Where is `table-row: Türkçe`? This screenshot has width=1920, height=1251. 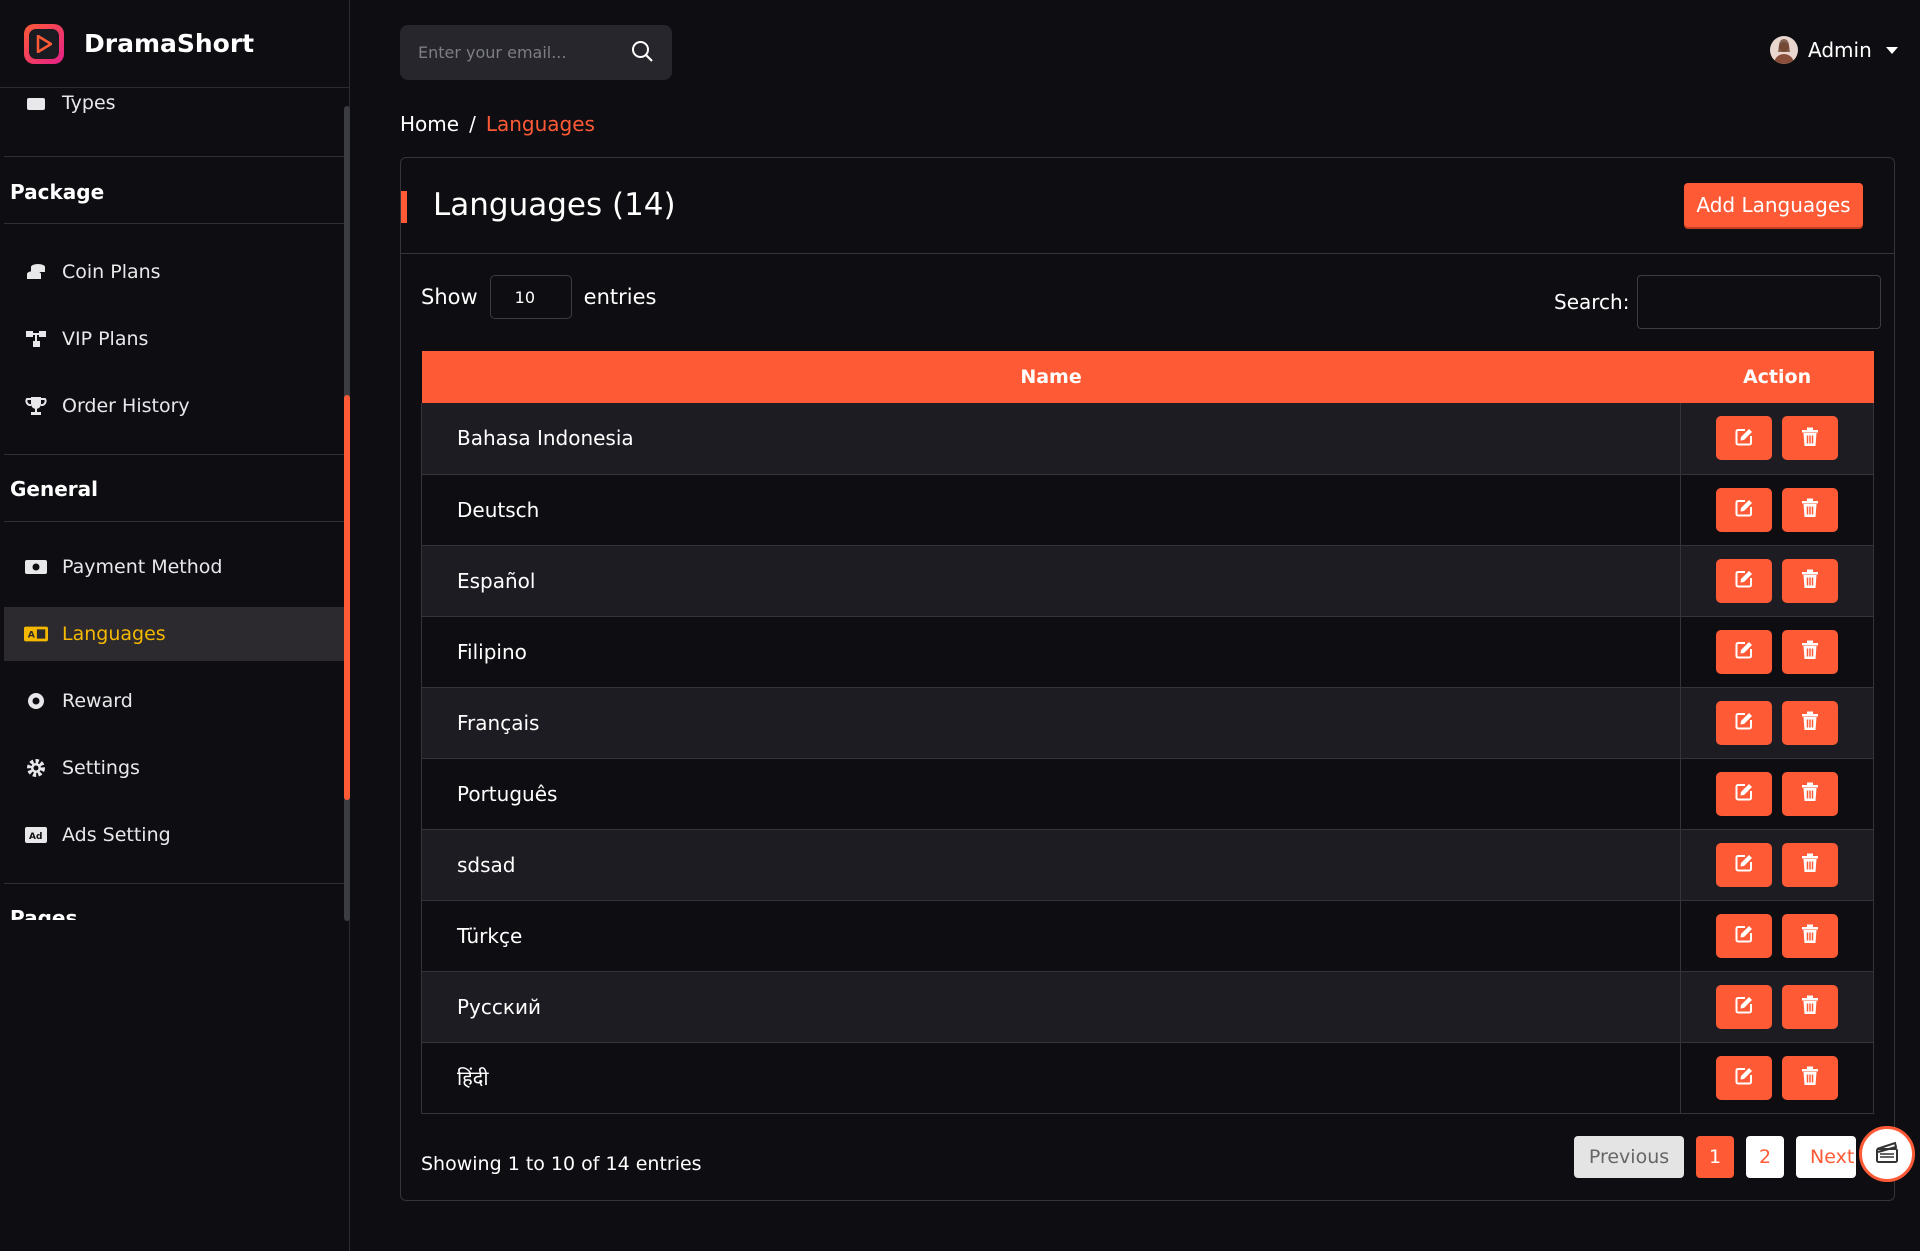
table-row: Türkçe is located at coordinates (1147, 935).